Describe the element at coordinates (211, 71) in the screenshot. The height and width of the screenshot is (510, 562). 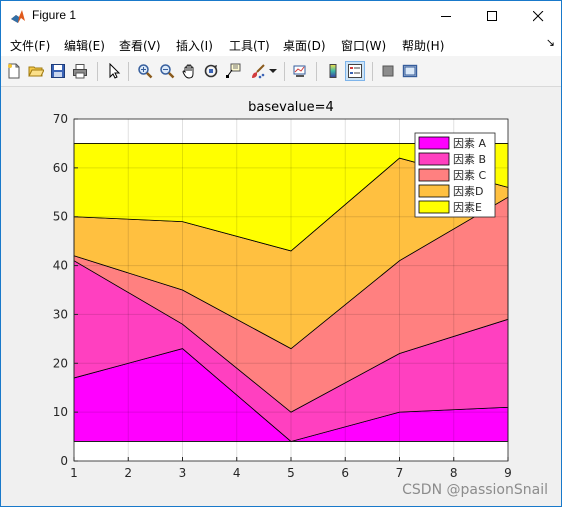
I see `rotate-3d-icon` at that location.